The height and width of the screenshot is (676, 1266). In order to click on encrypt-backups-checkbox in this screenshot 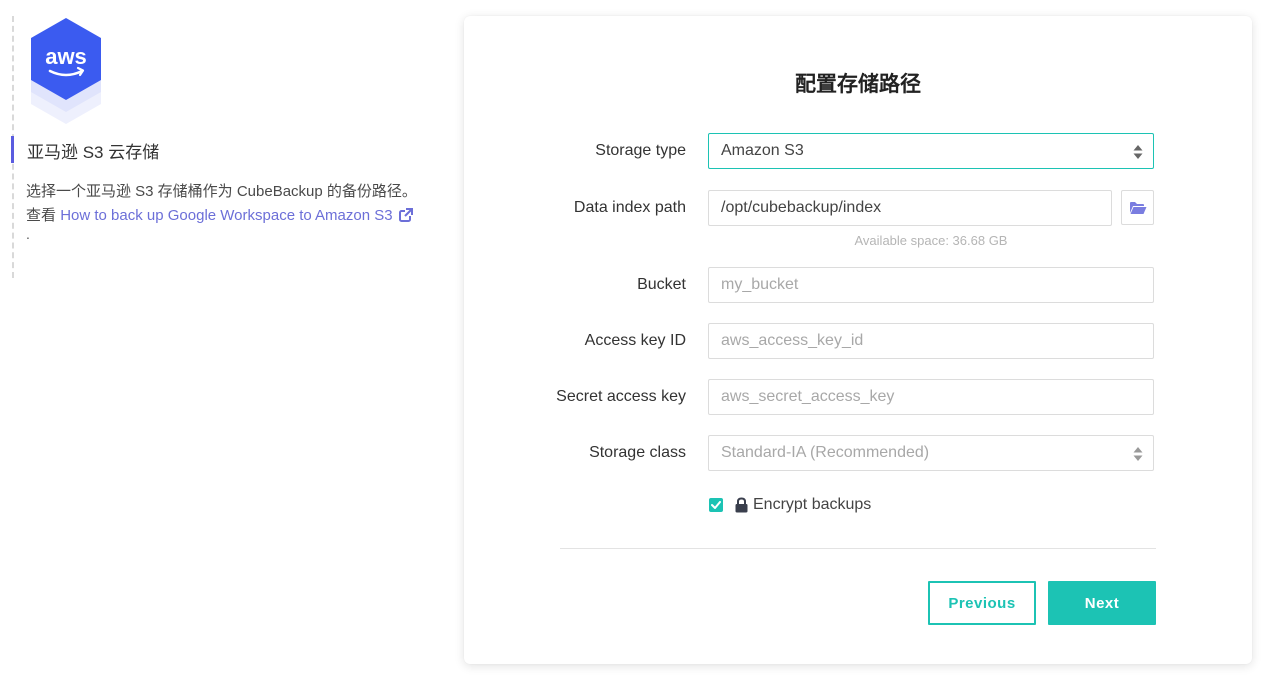, I will do `click(716, 505)`.